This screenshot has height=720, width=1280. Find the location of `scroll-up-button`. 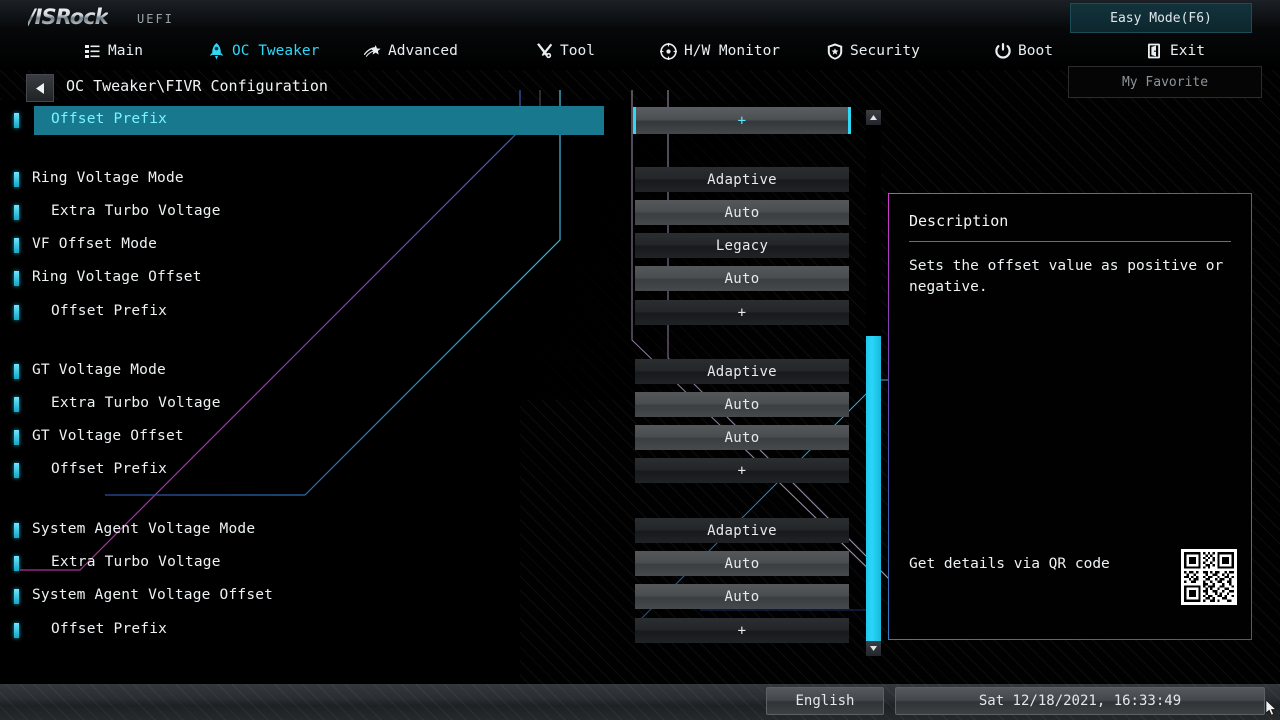

scroll-up-button is located at coordinates (873, 117).